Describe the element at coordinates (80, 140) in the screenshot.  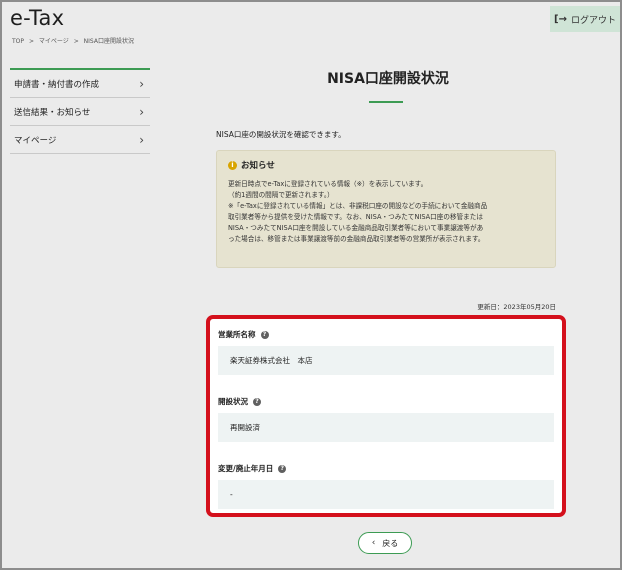
I see `sidebar-item-mypage: マイページ ›` at that location.